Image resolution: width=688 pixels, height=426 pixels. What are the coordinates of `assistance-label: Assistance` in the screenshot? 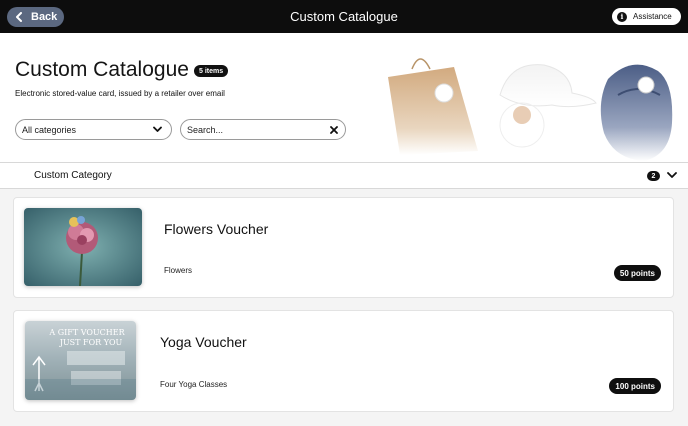 It's located at (652, 16).